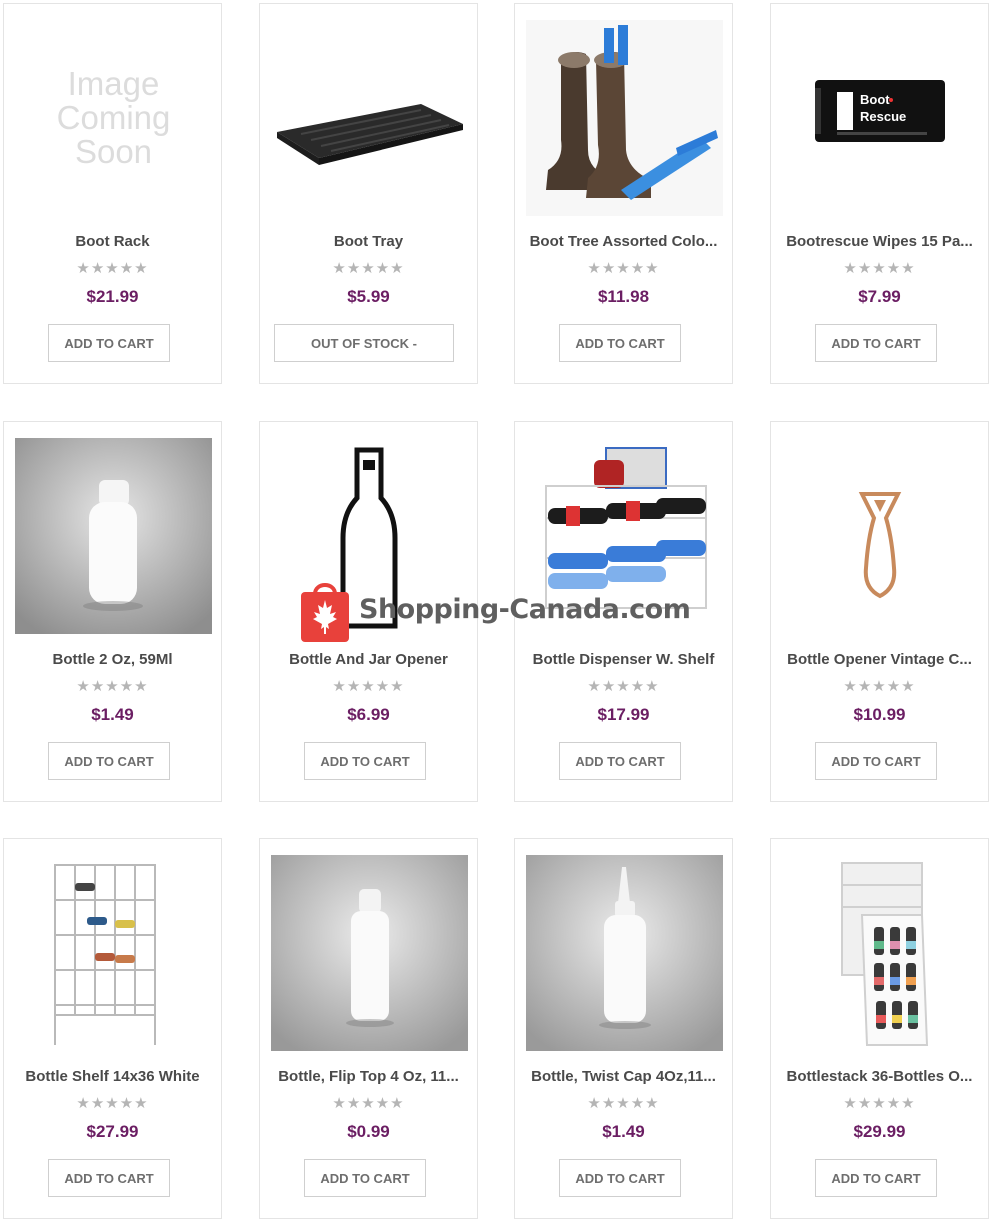 The height and width of the screenshot is (1223, 1000). What do you see at coordinates (879, 714) in the screenshot?
I see `product-price: $10.99` at bounding box center [879, 714].